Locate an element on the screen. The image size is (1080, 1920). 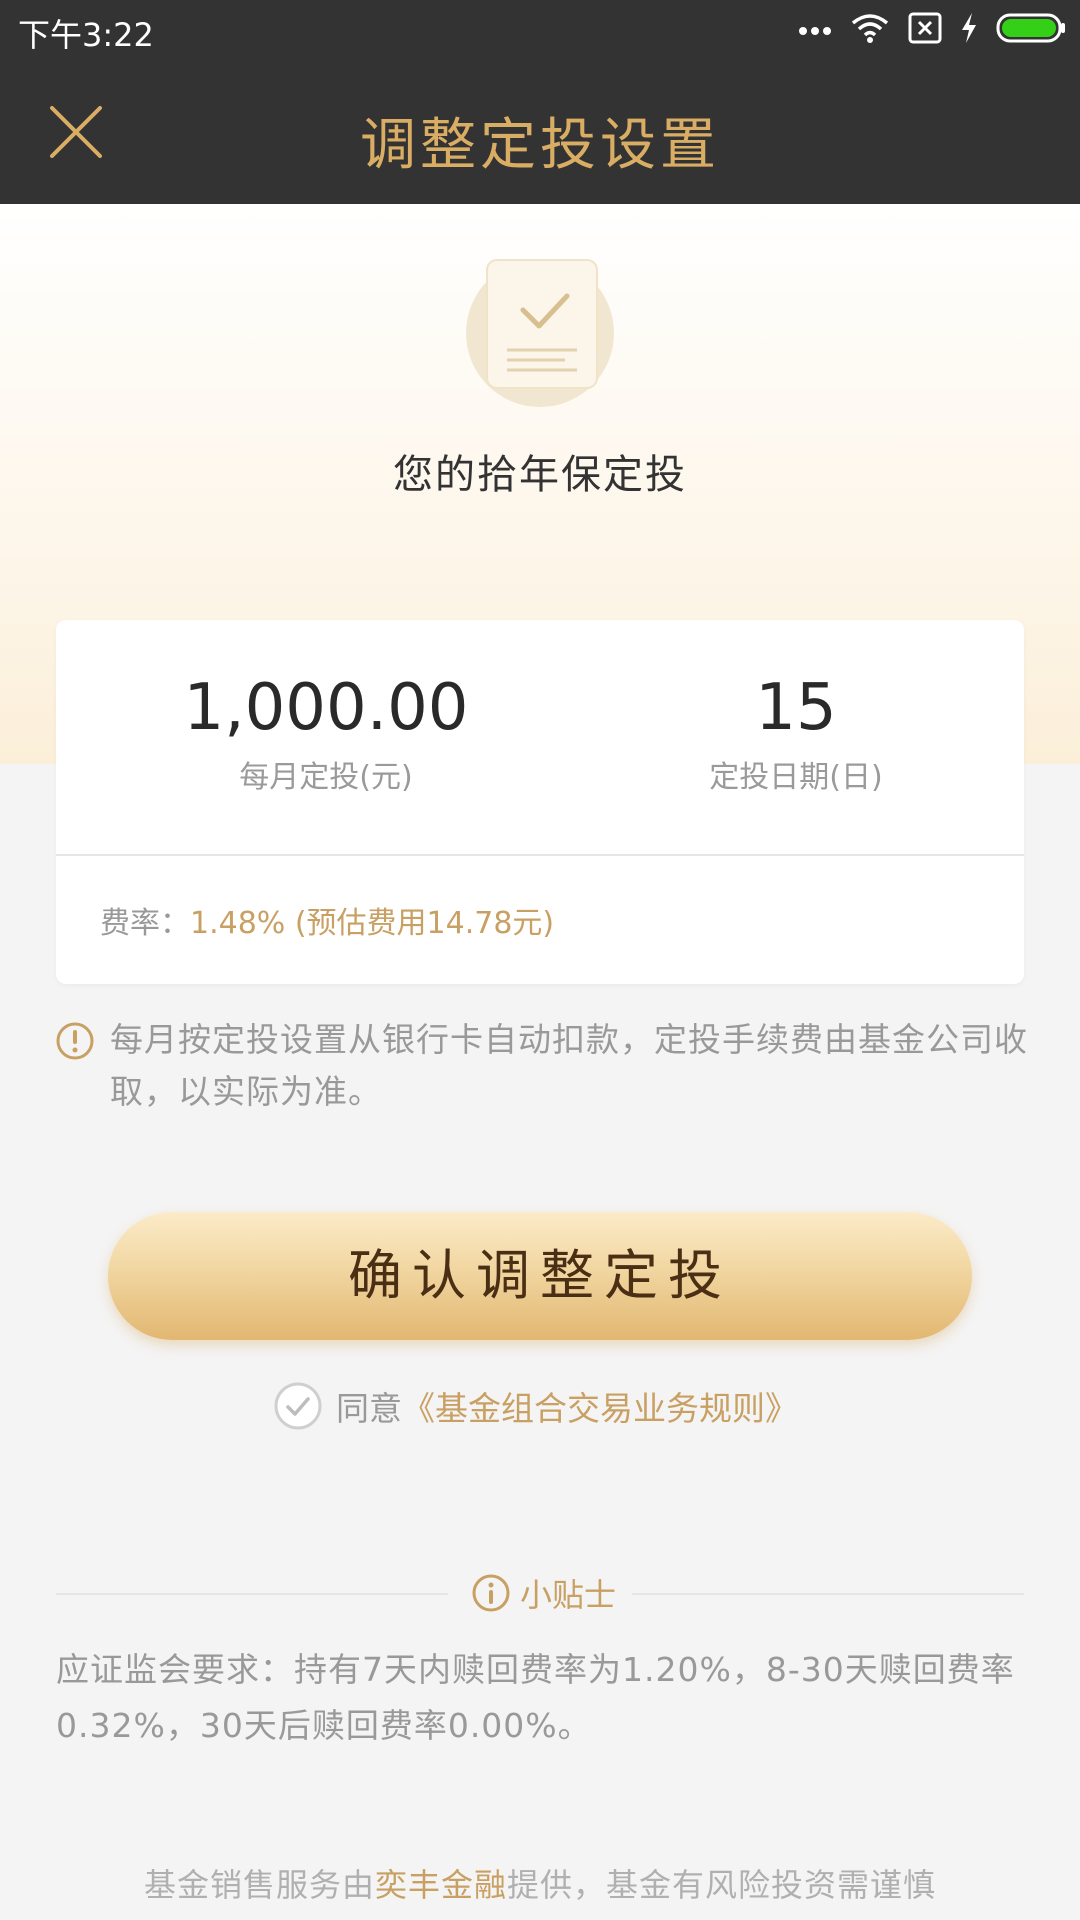
warning-icon is located at coordinates (75, 1041).